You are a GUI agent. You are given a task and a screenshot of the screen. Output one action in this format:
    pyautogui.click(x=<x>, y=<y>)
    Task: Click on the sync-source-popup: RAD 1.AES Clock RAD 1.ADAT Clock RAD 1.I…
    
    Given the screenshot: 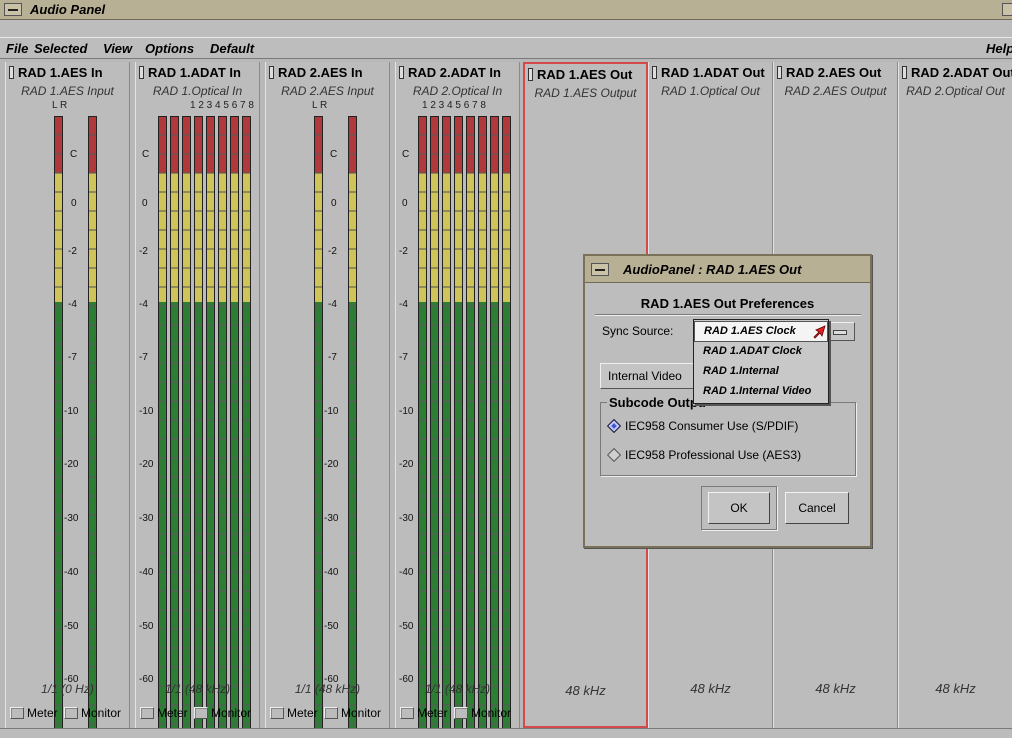 What is the action you would take?
    pyautogui.click(x=761, y=361)
    